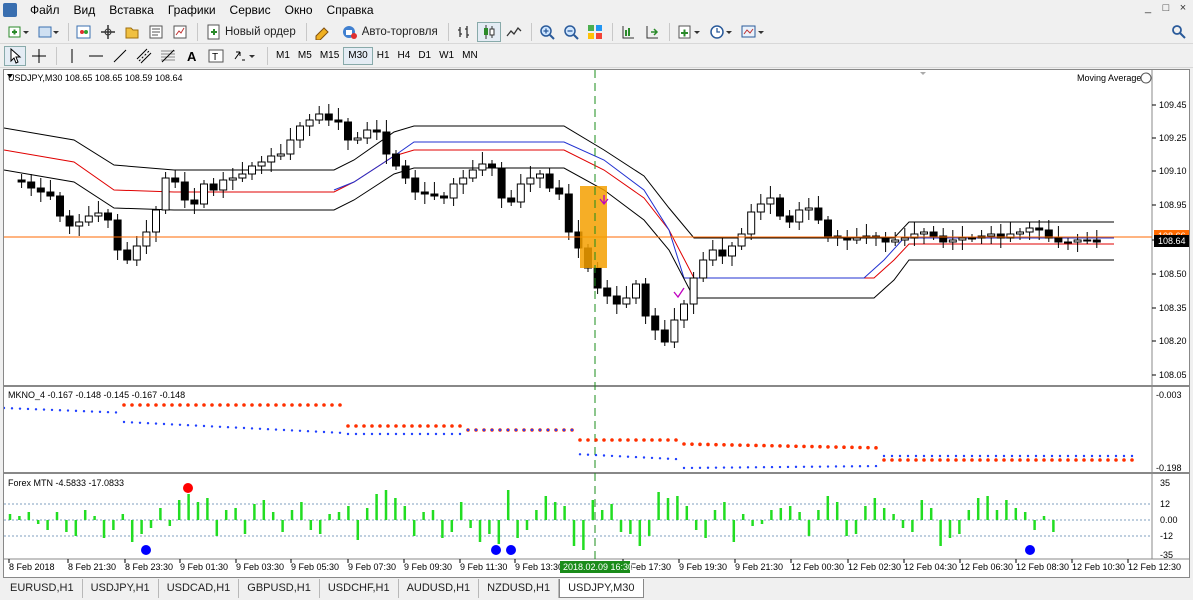 The width and height of the screenshot is (1193, 600). What do you see at coordinates (628, 32) in the screenshot?
I see `chart-shift-icon` at bounding box center [628, 32].